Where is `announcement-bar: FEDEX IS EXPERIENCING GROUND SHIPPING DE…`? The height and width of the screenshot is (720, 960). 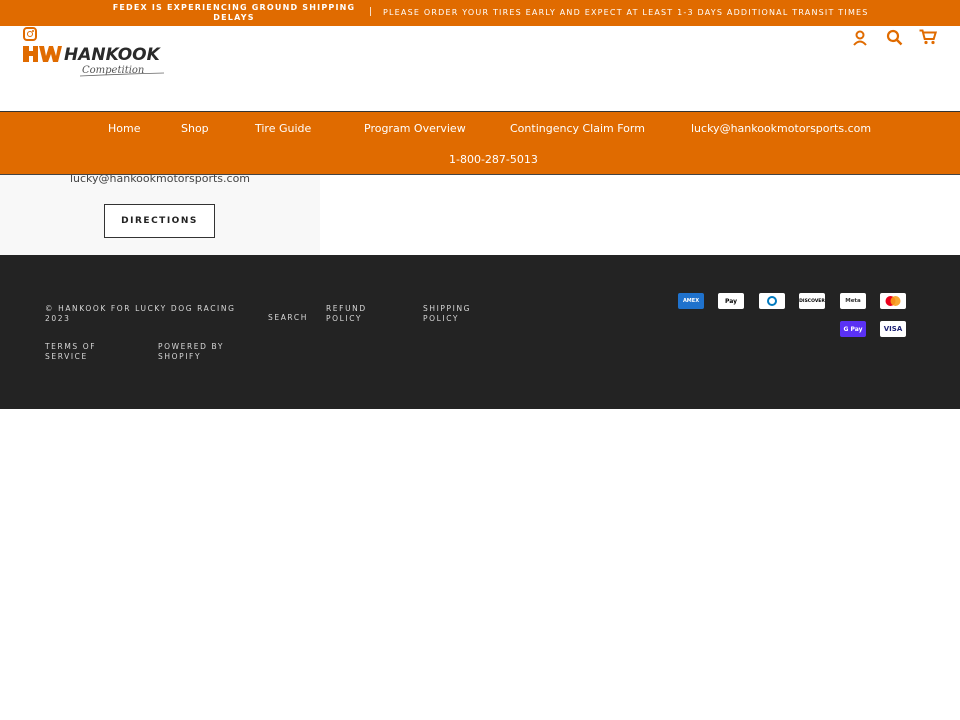 announcement-bar: FEDEX IS EXPERIENCING GROUND SHIPPING DE… is located at coordinates (480, 13).